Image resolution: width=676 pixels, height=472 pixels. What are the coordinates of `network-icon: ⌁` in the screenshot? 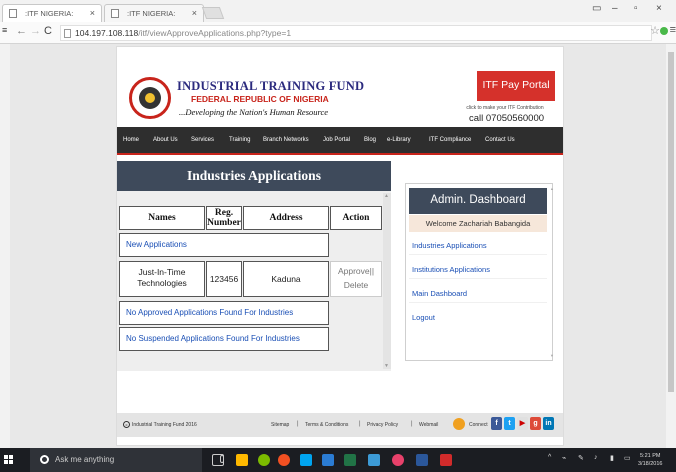 It's located at (564, 458).